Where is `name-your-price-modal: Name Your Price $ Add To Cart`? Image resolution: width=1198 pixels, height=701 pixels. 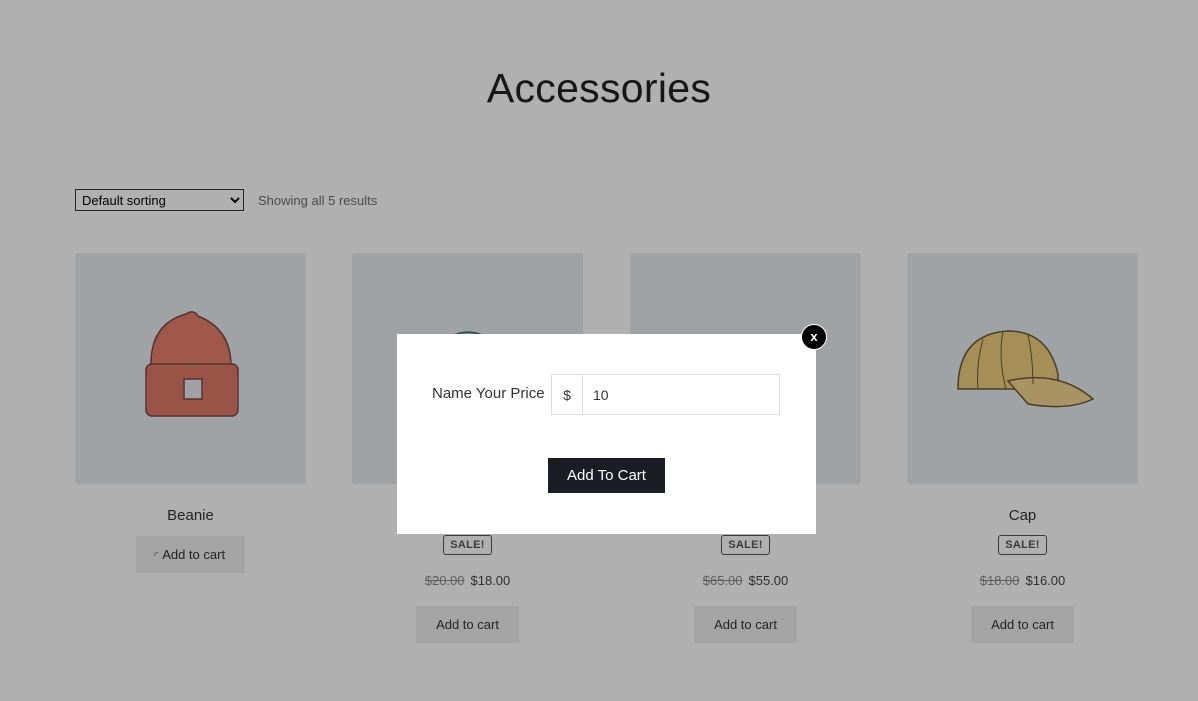 name-your-price-modal: Name Your Price $ Add To Cart is located at coordinates (606, 434).